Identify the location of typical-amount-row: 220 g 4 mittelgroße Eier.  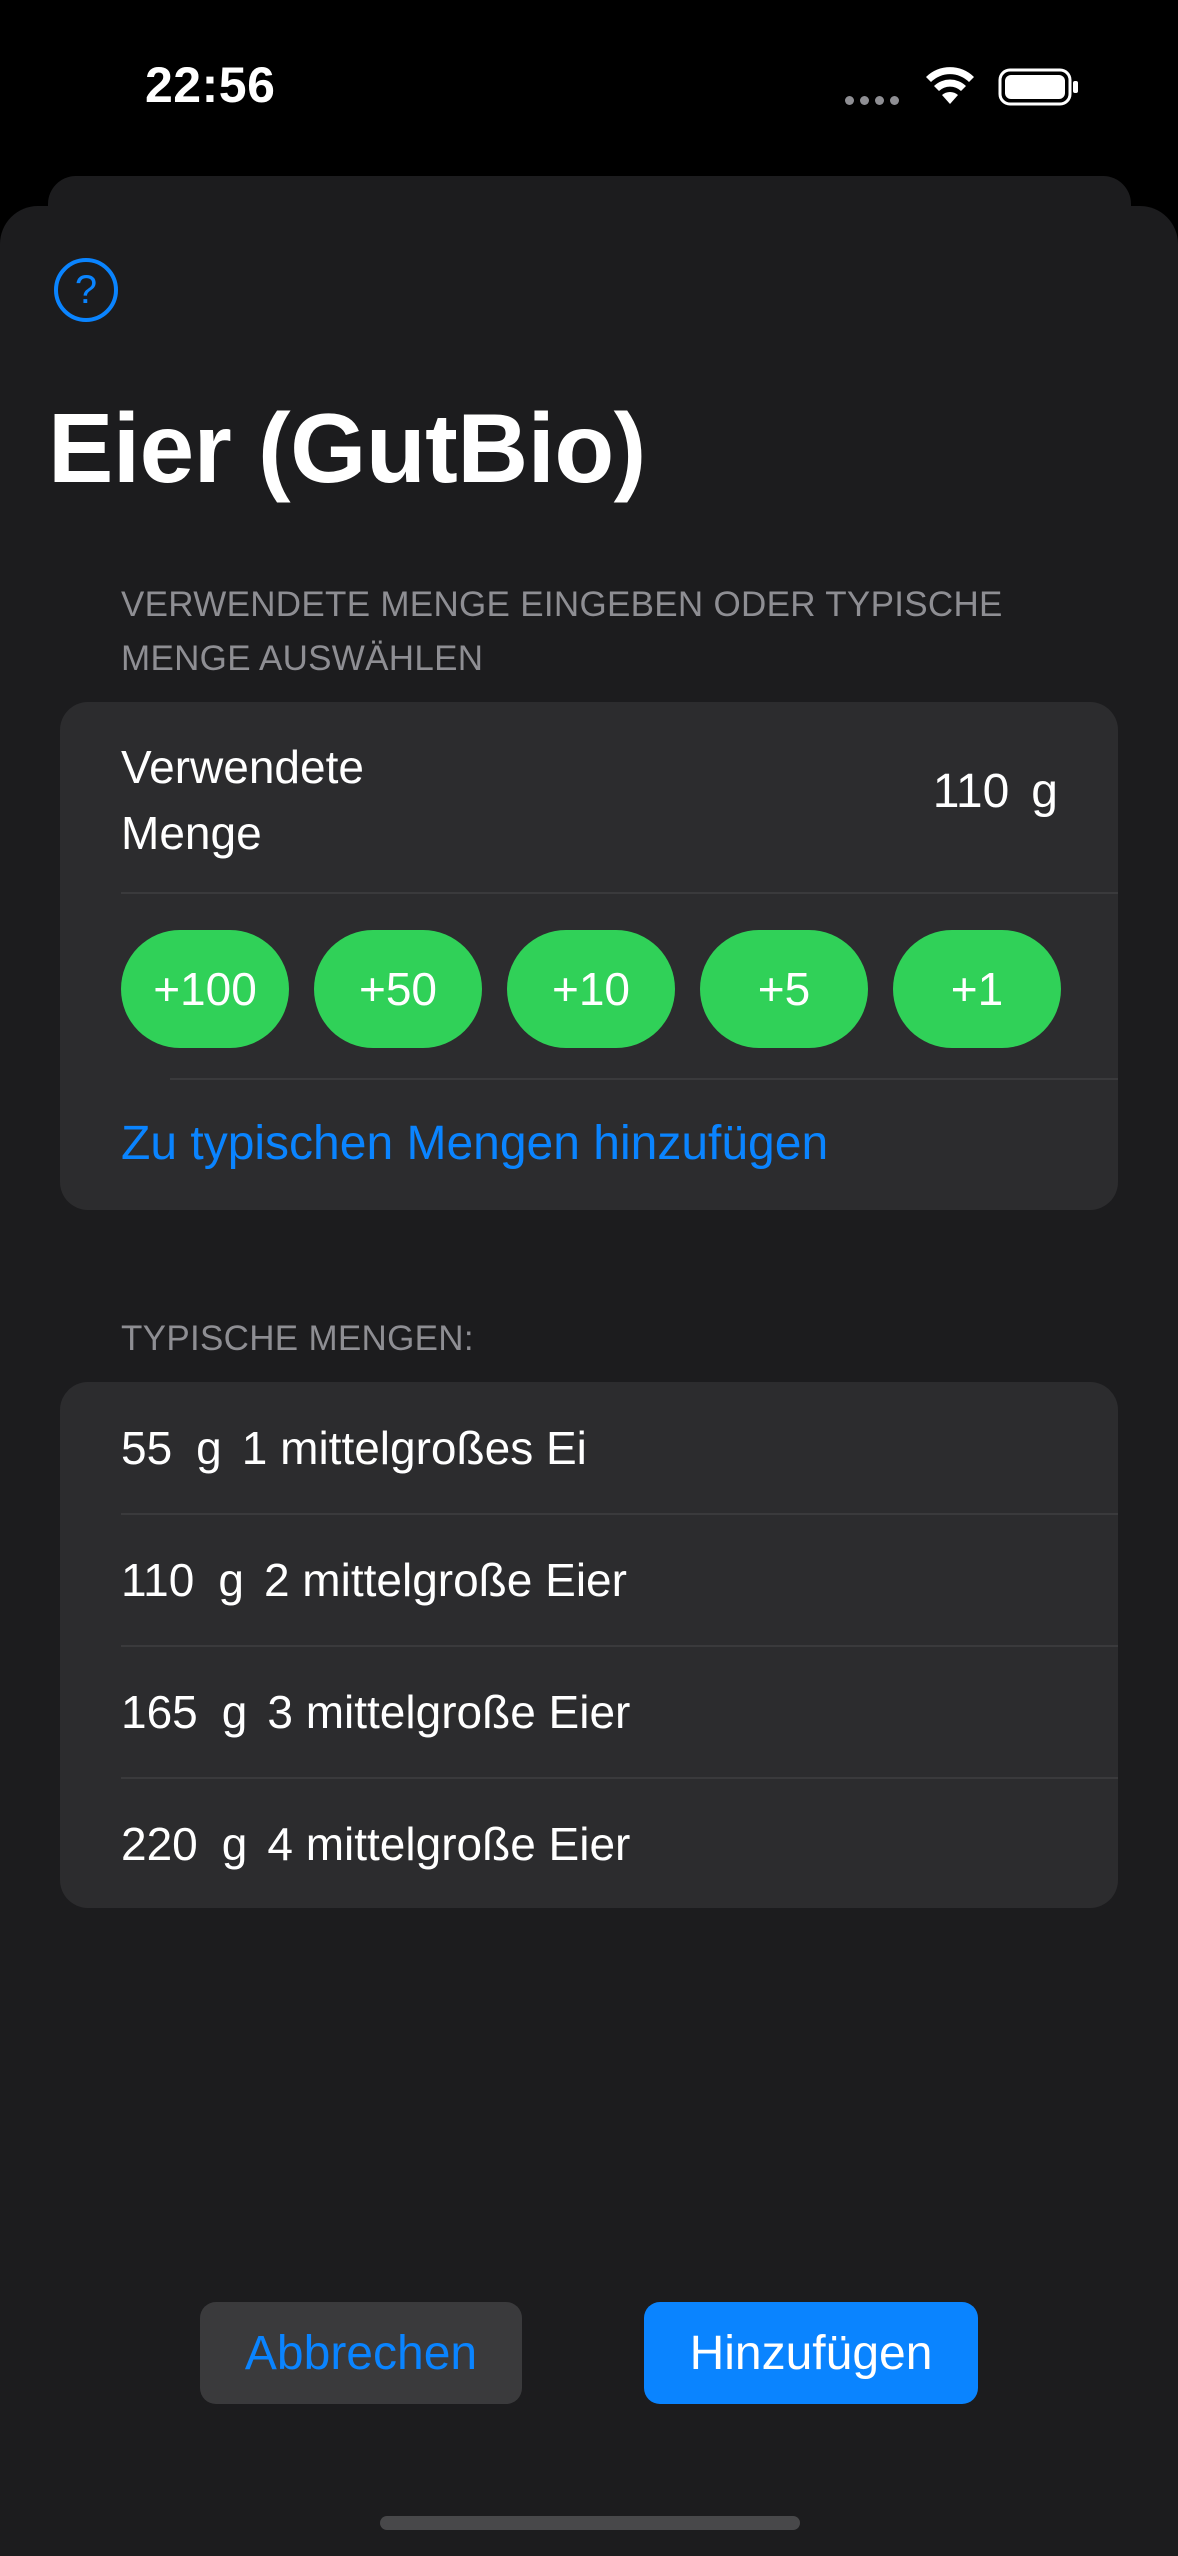
(589, 1843).